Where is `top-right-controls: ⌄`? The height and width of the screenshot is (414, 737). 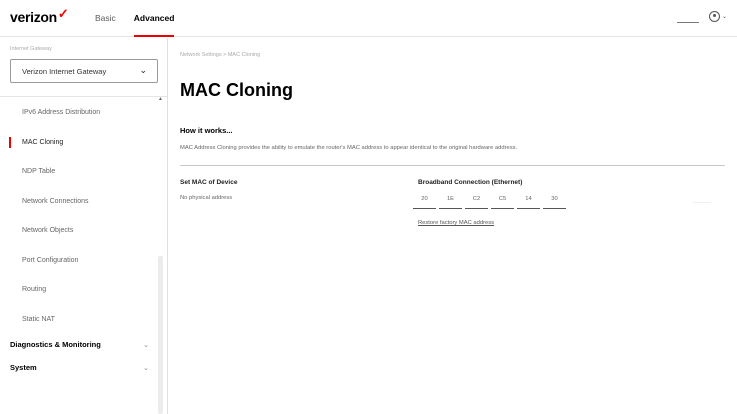 top-right-controls: ⌄ is located at coordinates (702, 18).